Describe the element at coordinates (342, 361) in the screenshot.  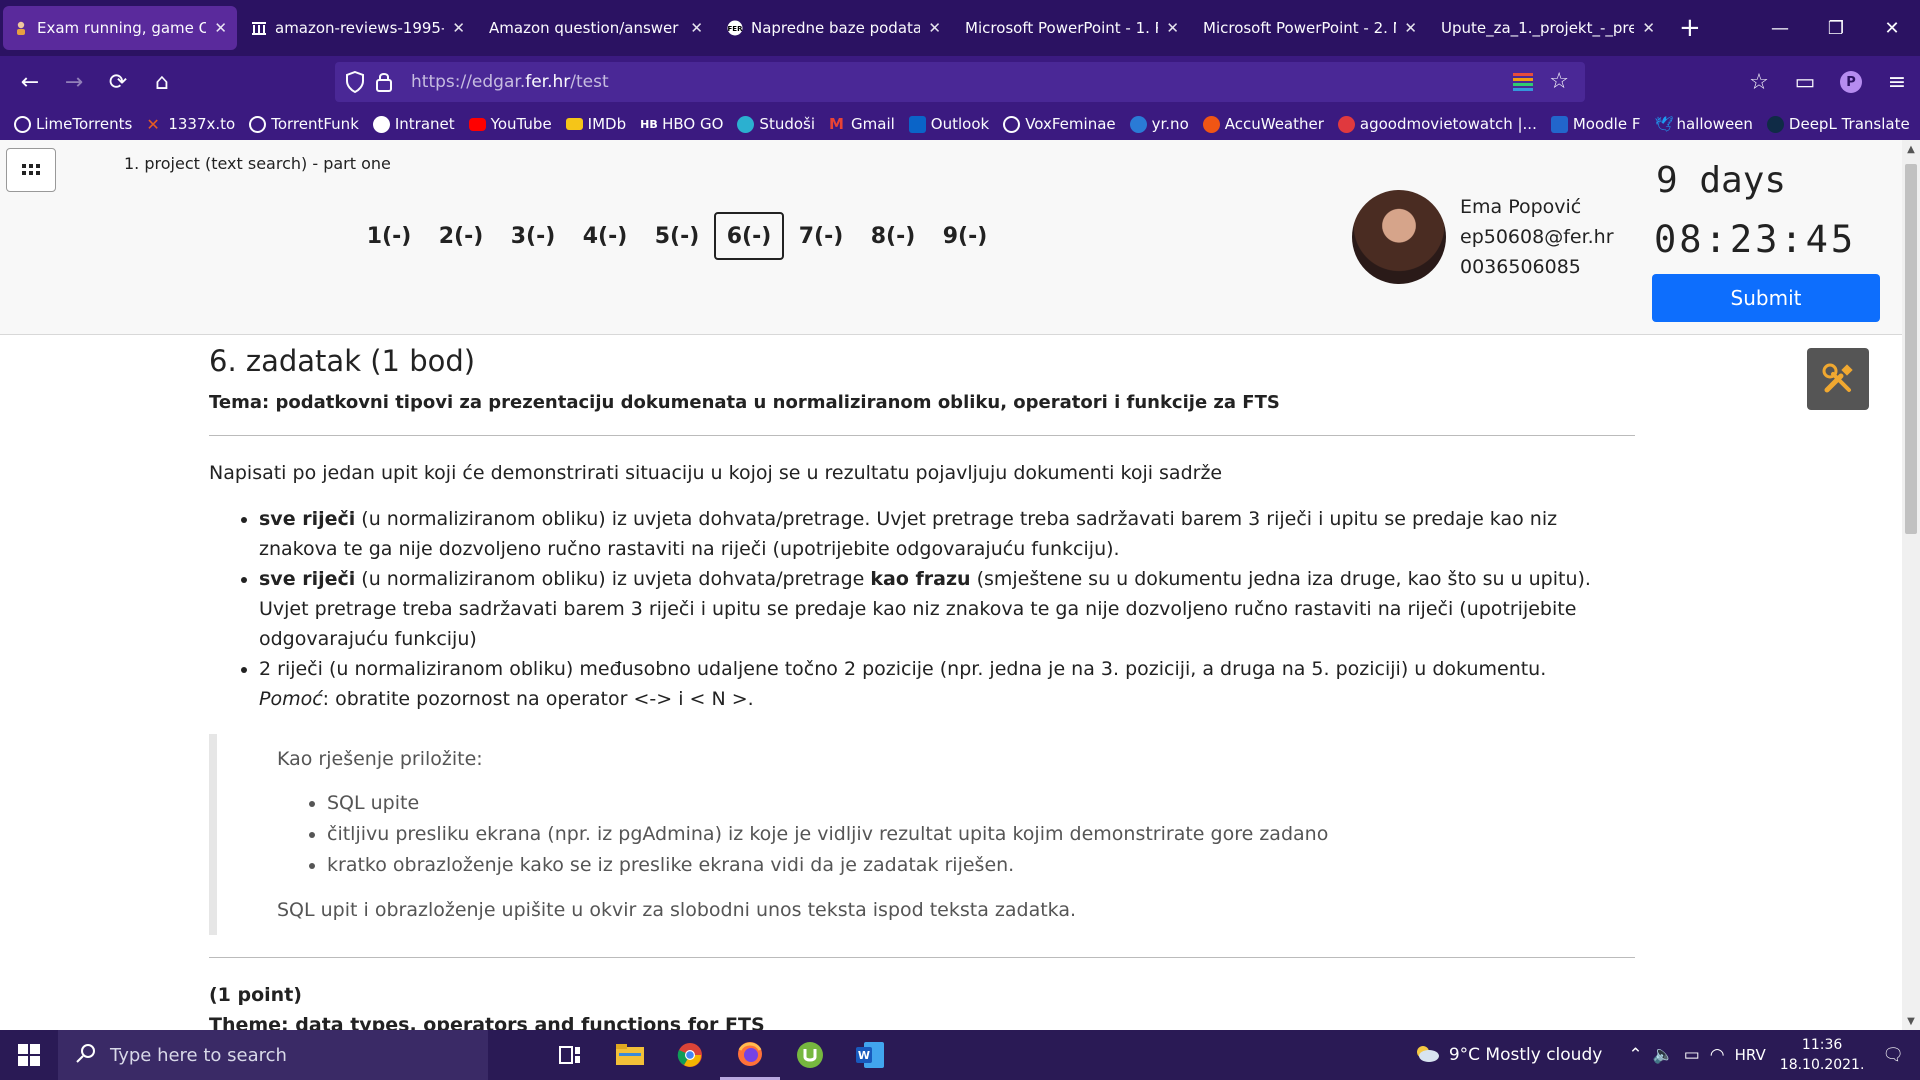
I see `task-title: 6. zadatak (1 bod)` at that location.